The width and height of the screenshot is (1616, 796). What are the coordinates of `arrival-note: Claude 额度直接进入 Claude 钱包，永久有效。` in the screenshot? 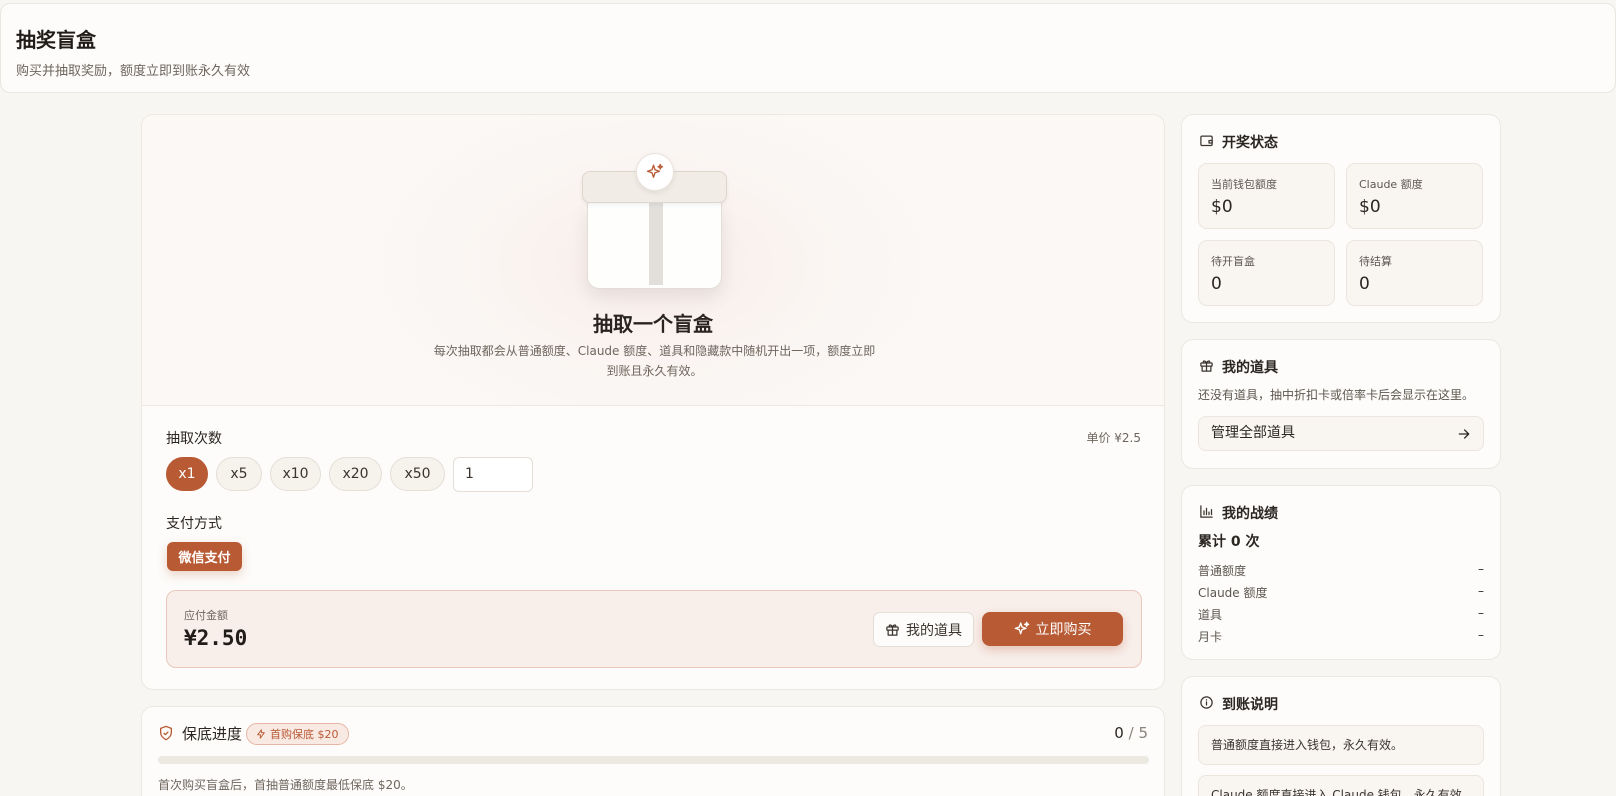 It's located at (1341, 785).